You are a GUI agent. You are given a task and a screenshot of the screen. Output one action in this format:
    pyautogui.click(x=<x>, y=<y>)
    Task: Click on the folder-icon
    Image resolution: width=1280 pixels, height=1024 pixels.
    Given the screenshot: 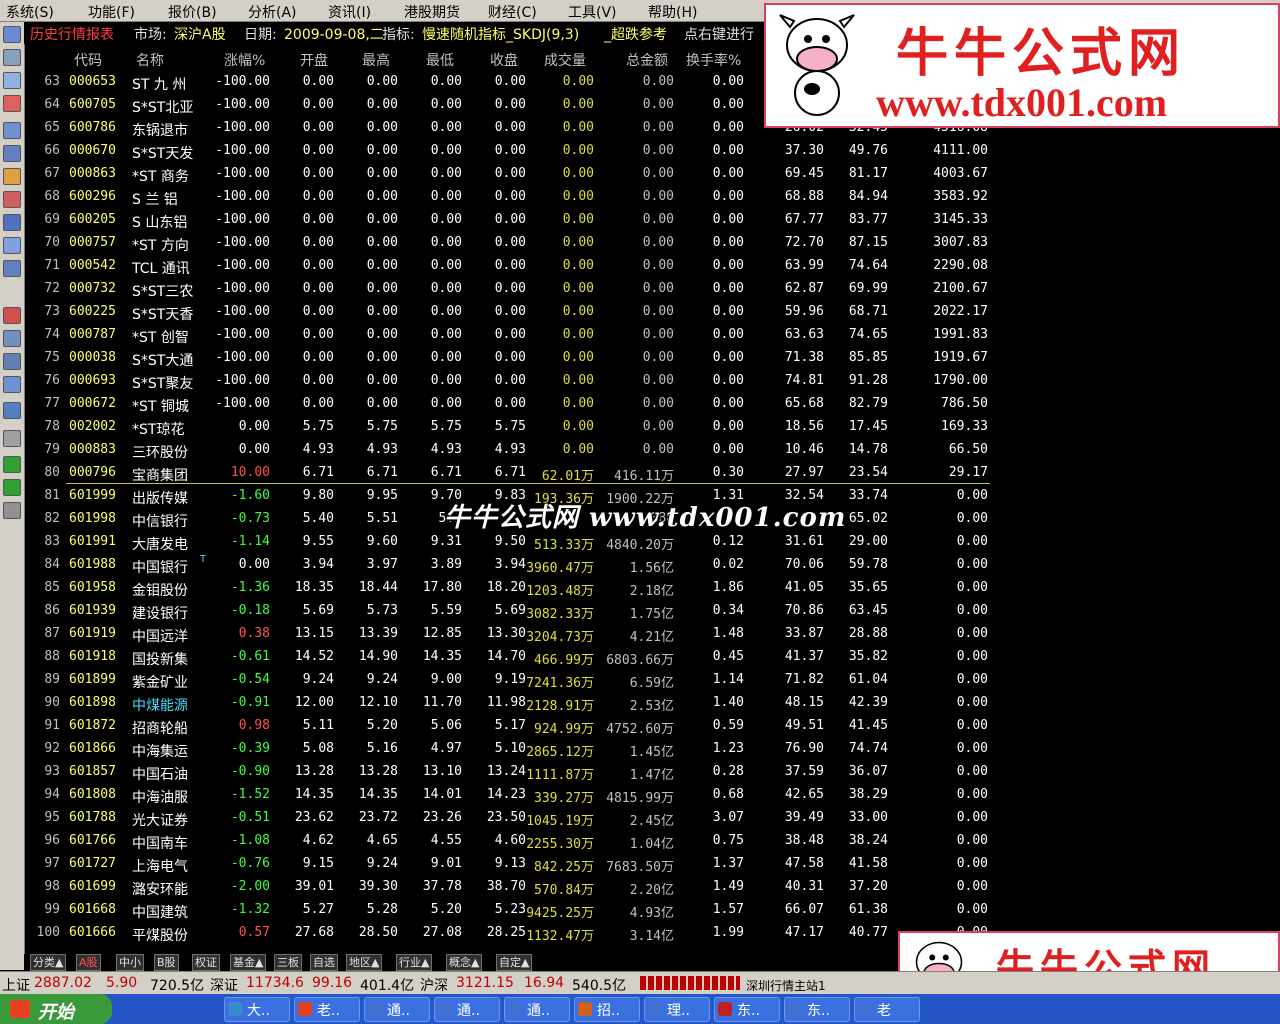 What is the action you would take?
    pyautogui.click(x=12, y=410)
    